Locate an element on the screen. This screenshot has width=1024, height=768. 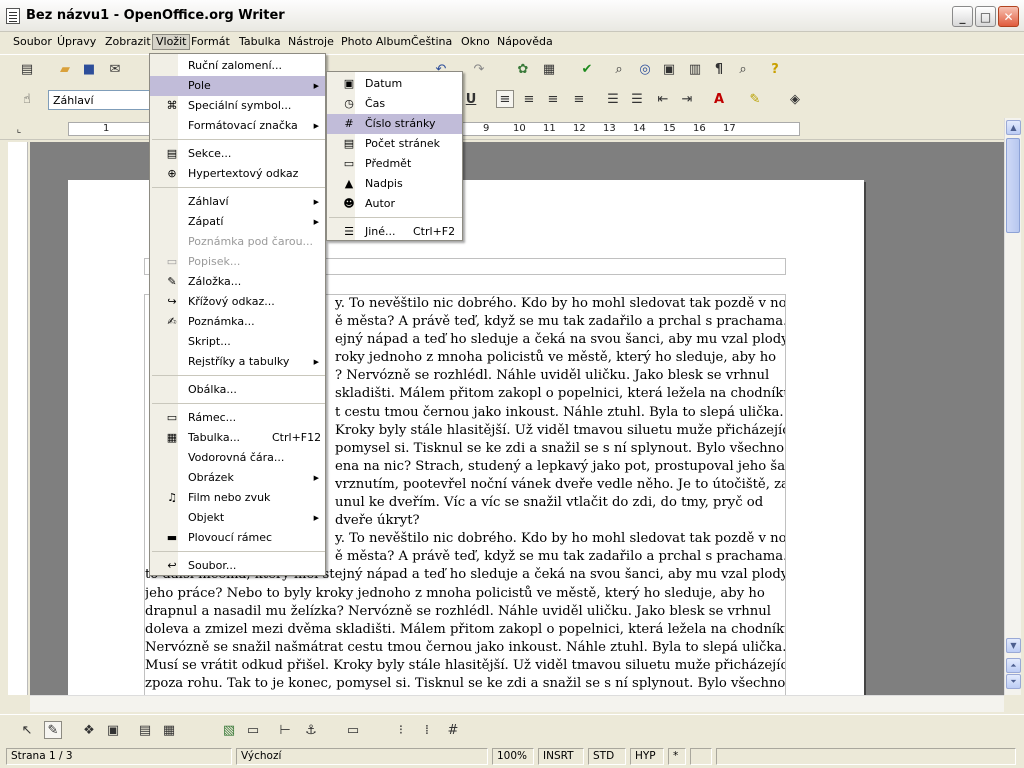
menu-tabulka: Tabulka is located at coordinates (260, 43).